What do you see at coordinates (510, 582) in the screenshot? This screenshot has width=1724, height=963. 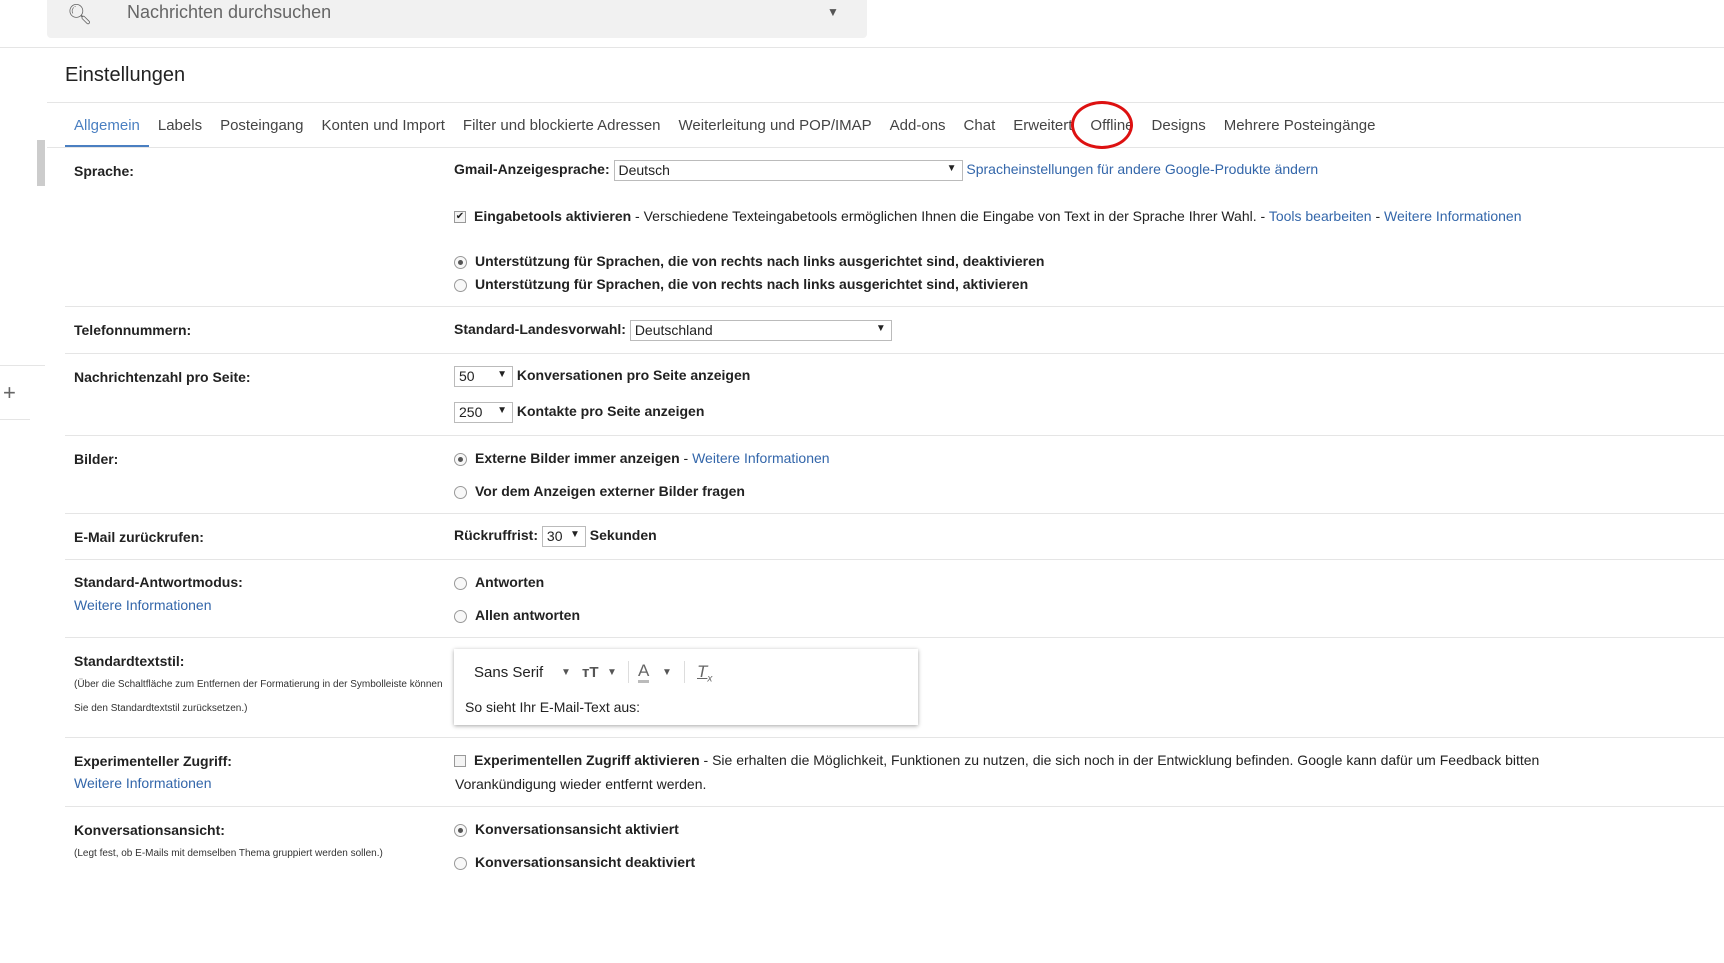 I see `reply-label: Antworten` at bounding box center [510, 582].